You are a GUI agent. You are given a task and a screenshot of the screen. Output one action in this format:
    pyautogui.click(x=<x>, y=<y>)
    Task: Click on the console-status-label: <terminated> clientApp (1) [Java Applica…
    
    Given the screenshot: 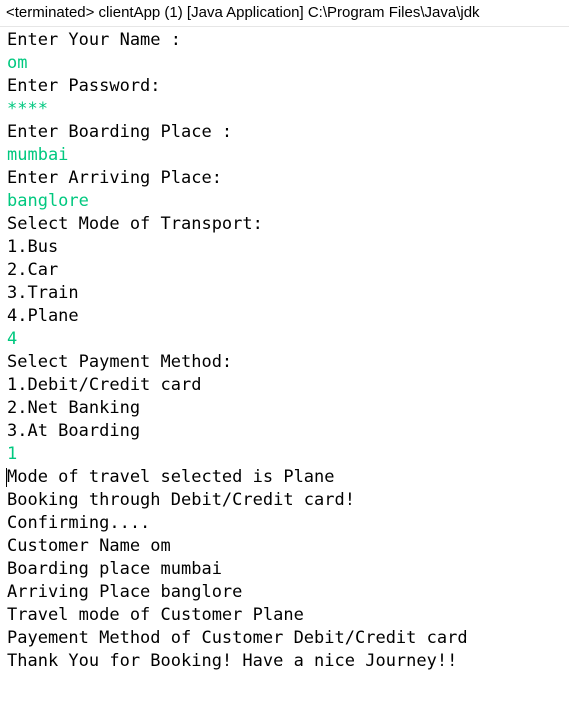 What is the action you would take?
    pyautogui.click(x=284, y=13)
    